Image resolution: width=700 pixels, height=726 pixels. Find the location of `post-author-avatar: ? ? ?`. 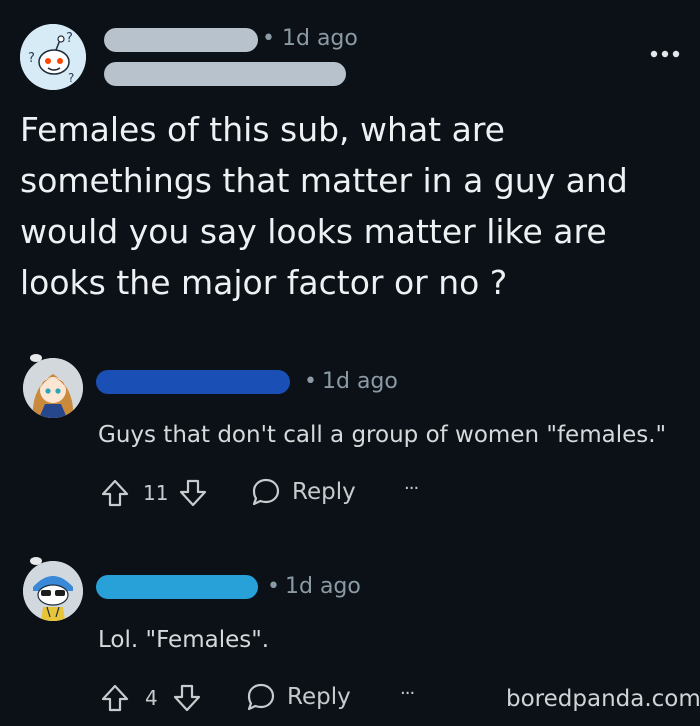

post-author-avatar: ? ? ? is located at coordinates (53, 57).